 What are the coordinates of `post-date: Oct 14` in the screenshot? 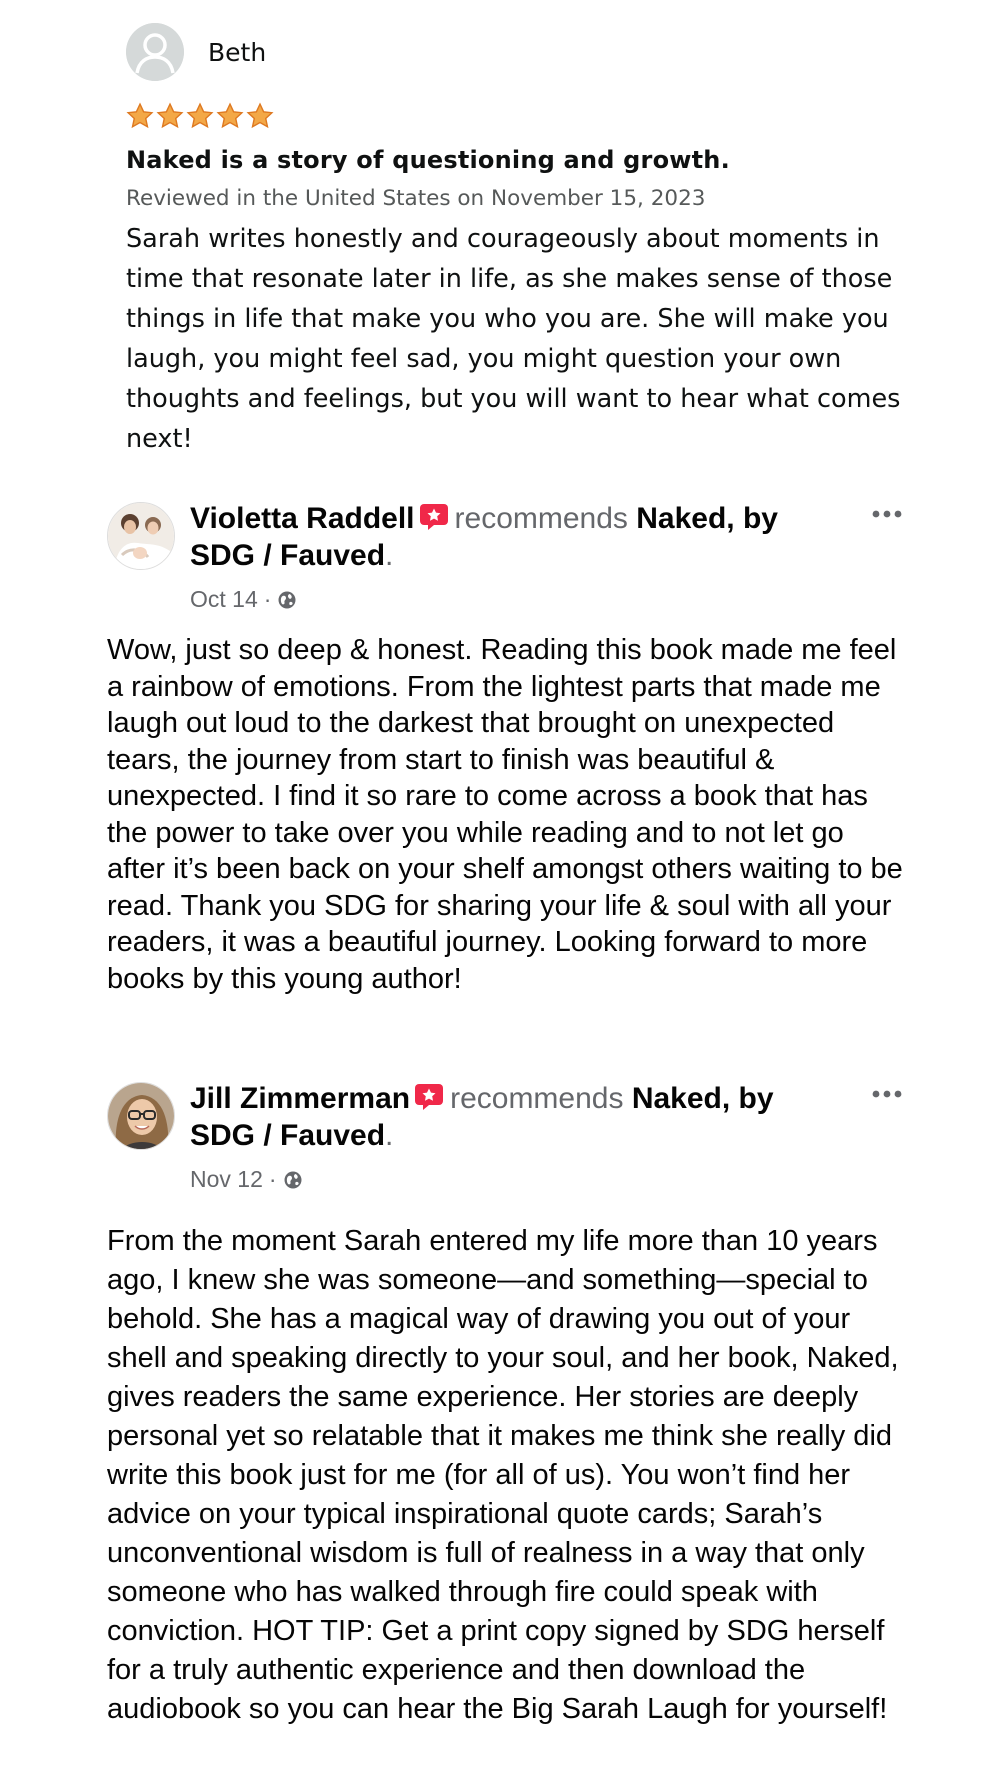 It's located at (224, 599).